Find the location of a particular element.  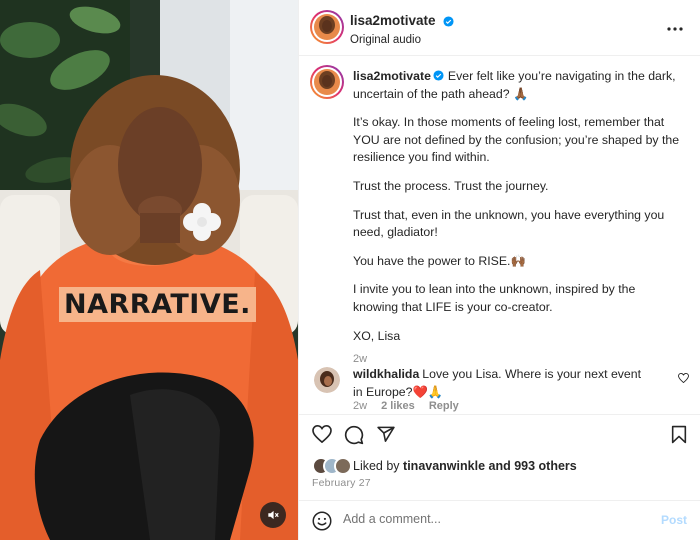

commenter-handle: wildkhalida is located at coordinates (386, 374).